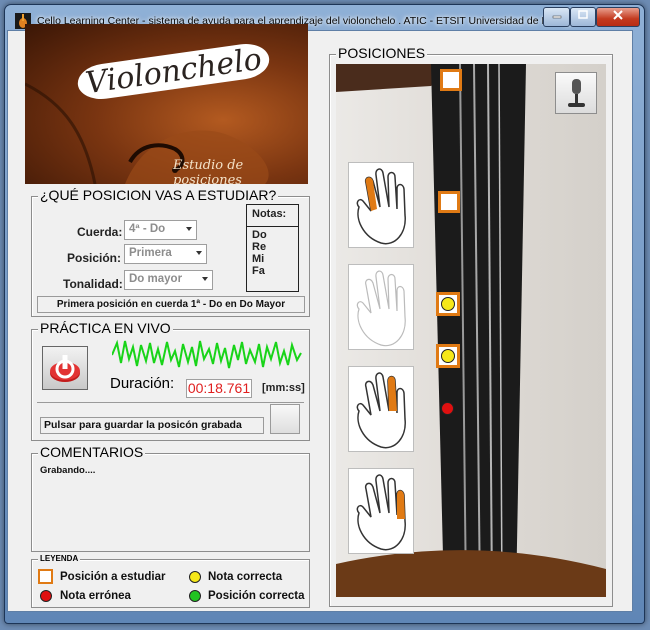 Image resolution: width=650 pixels, height=630 pixels. Describe the element at coordinates (258, 259) in the screenshot. I see `note-item: Mi` at that location.